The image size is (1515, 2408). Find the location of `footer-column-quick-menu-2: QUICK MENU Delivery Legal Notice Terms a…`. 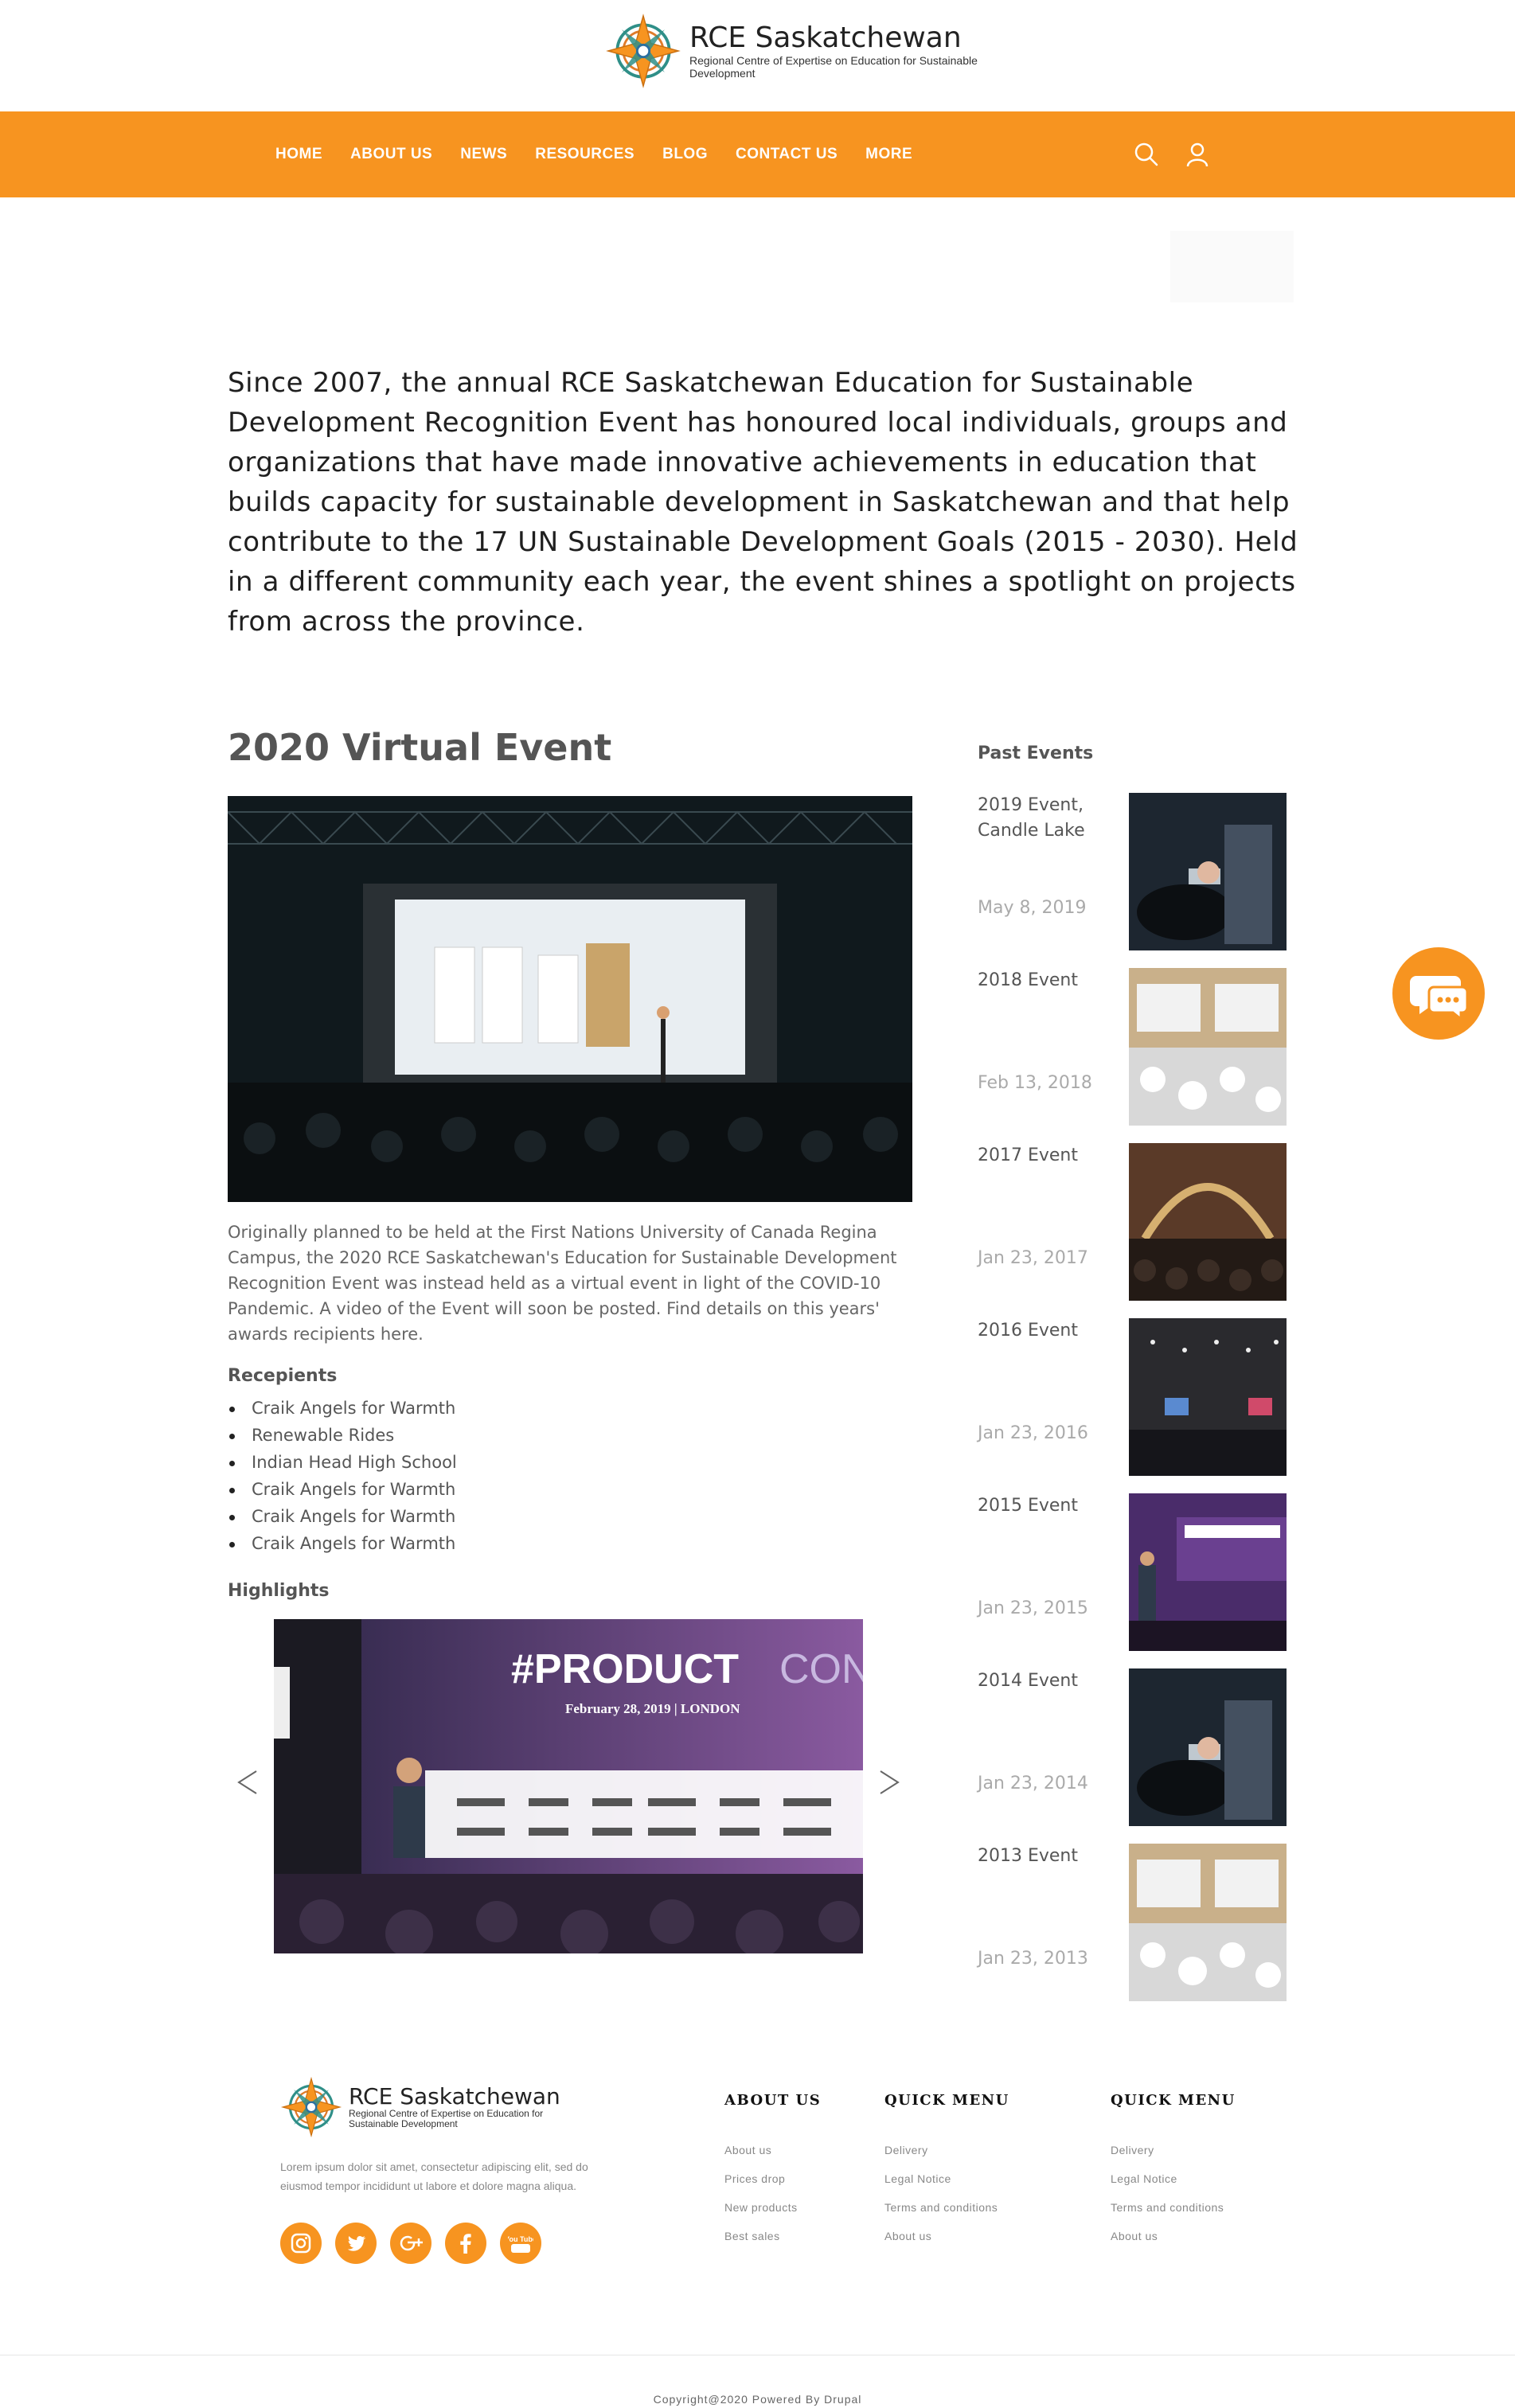

footer-column-quick-menu-2: QUICK MENU Delivery Legal Notice Terms a… is located at coordinates (1174, 2171).